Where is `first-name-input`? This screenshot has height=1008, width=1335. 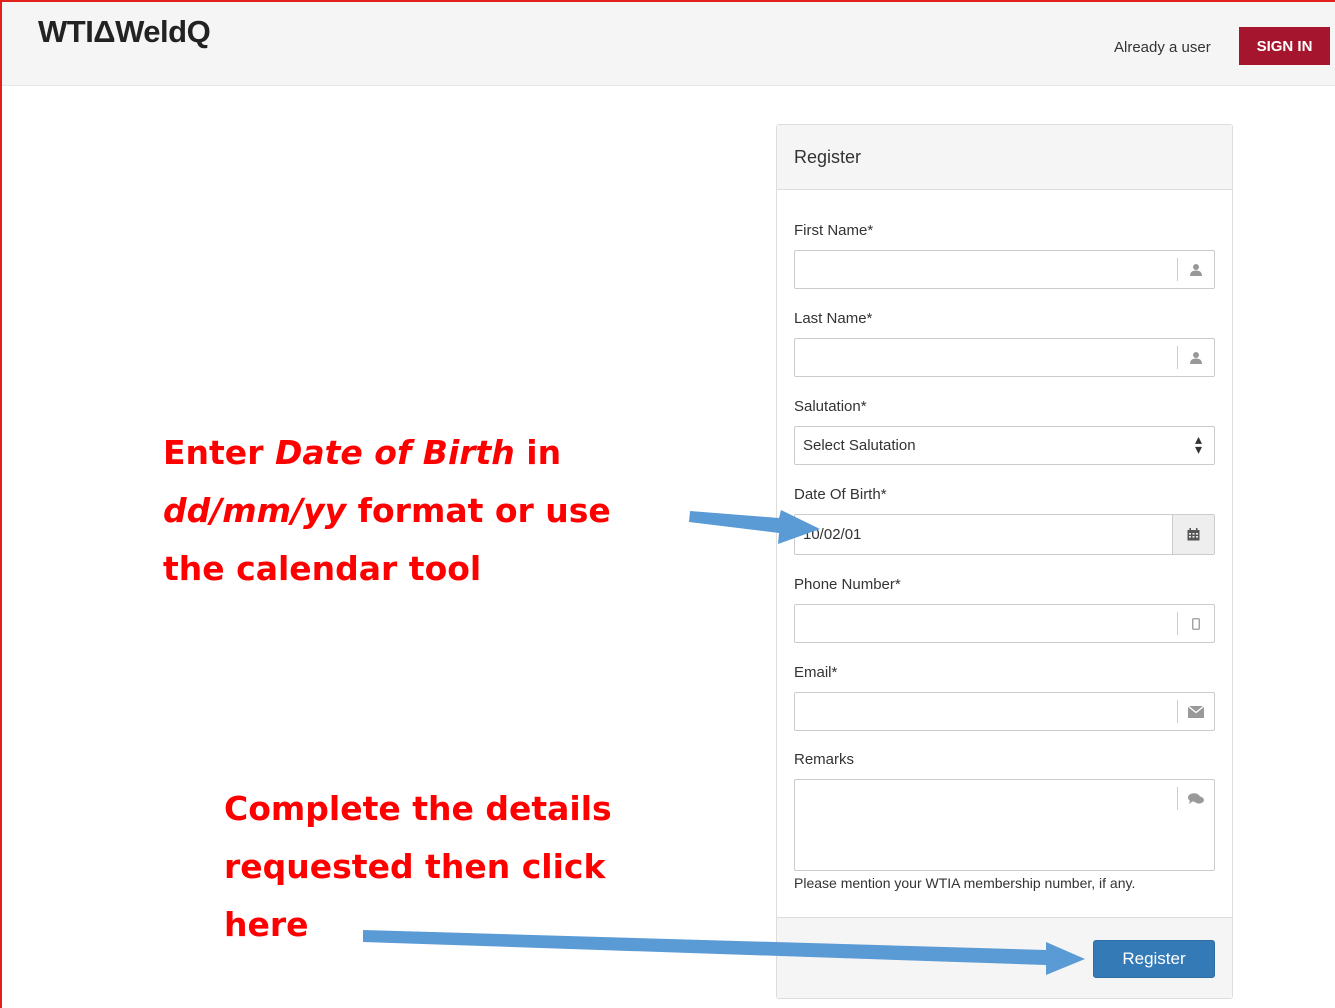 first-name-input is located at coordinates (985, 269).